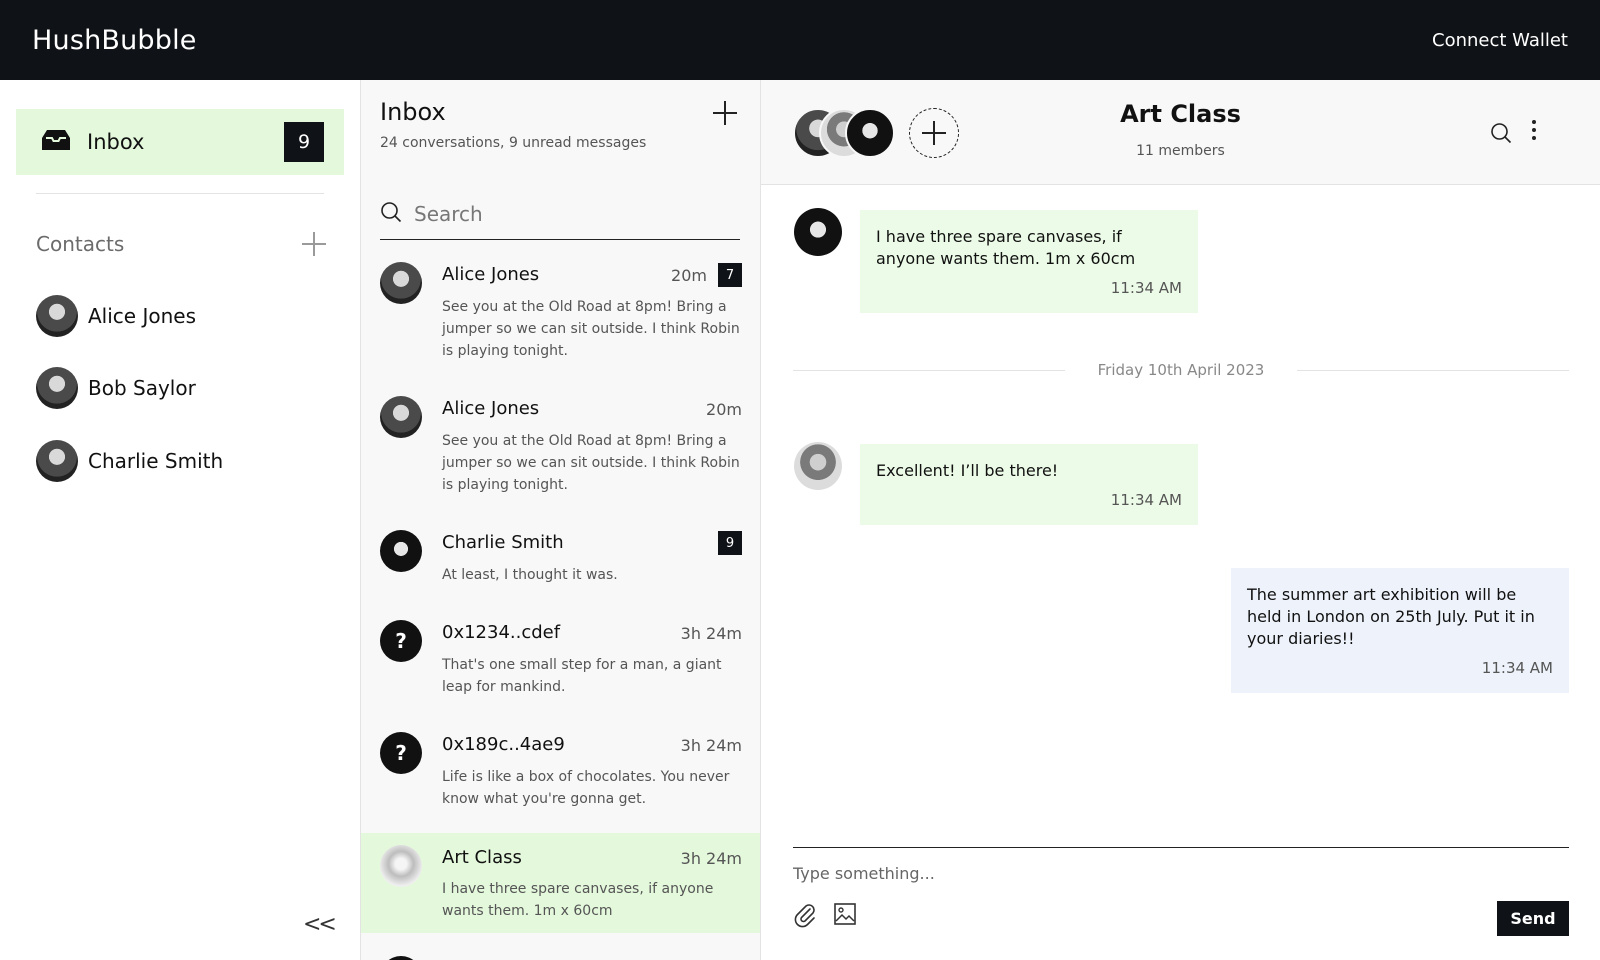  I want to click on member-count: 11 members, so click(1180, 151).